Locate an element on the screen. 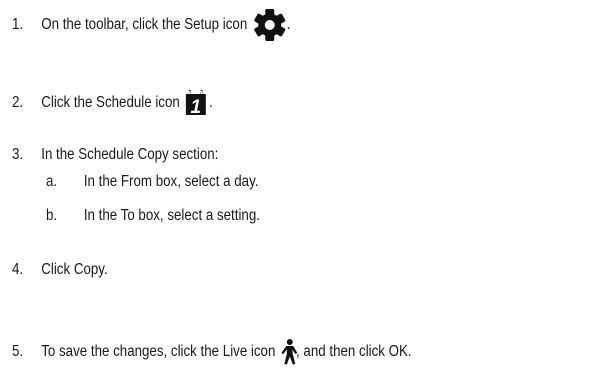 This screenshot has width=589, height=374. calendar-icon-number: 1 is located at coordinates (196, 106).